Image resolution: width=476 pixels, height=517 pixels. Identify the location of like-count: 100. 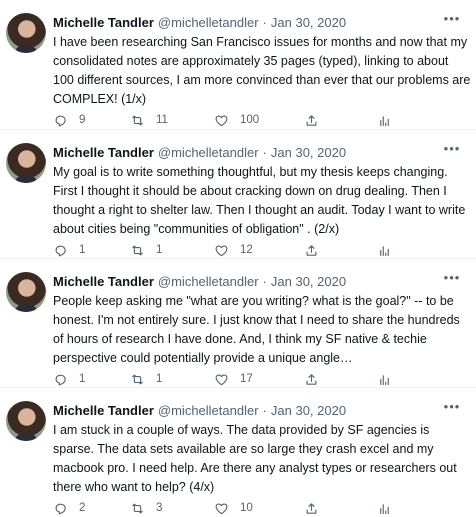
(250, 120).